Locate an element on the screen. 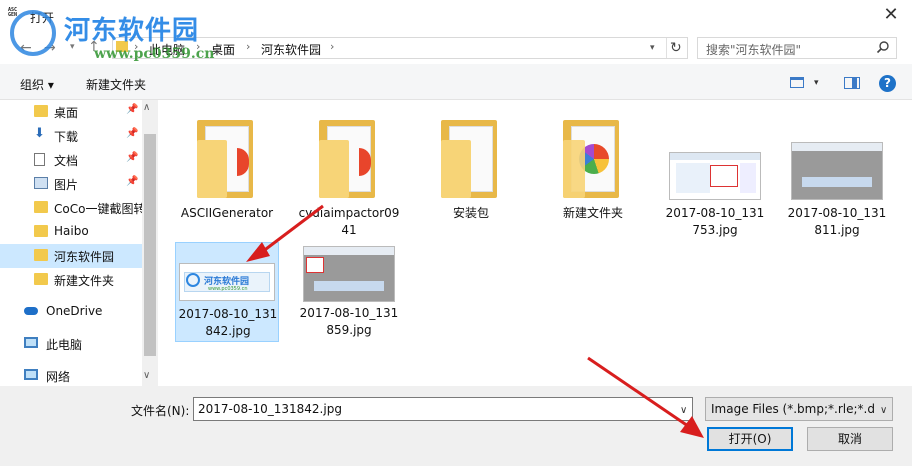  file-name: 2017-08-10_131753.jpg is located at coordinates (715, 221).